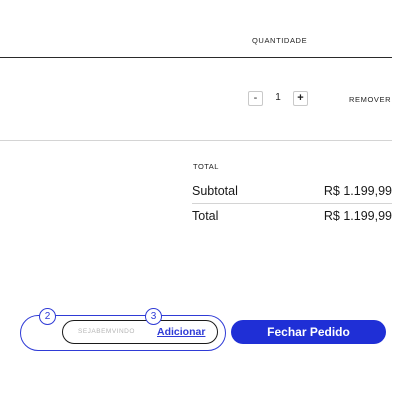  Describe the element at coordinates (370, 99) in the screenshot. I see `remove-item-link: REMOVER` at that location.